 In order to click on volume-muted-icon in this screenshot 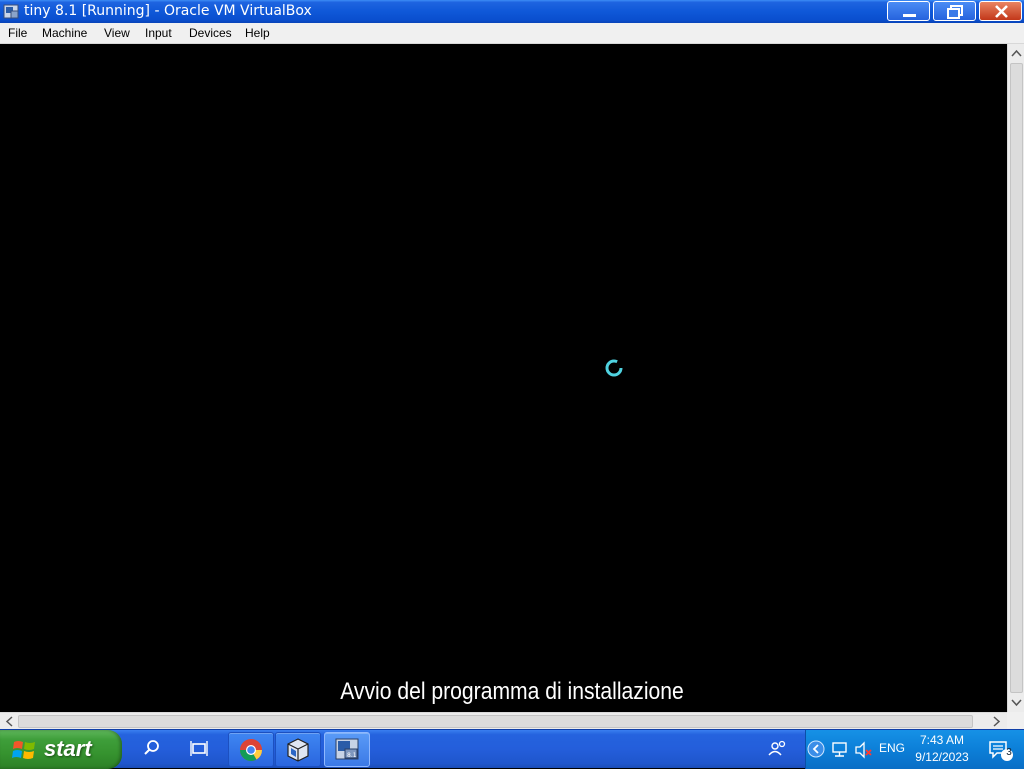, I will do `click(864, 750)`.